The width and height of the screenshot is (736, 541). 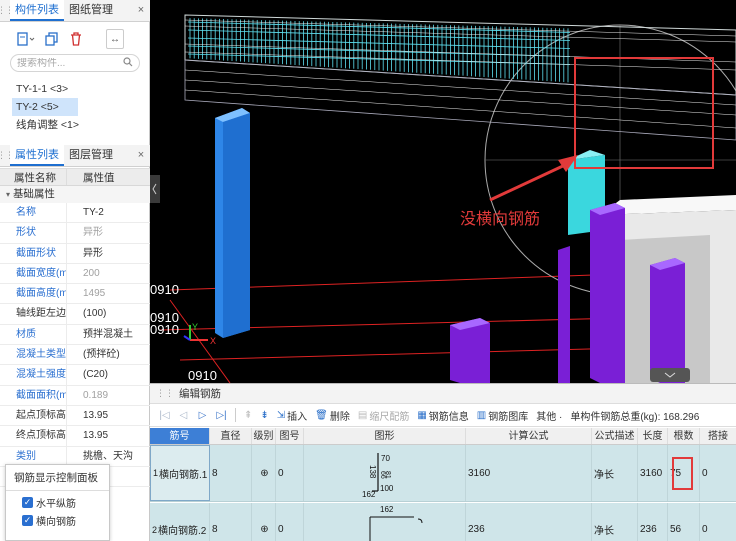 I want to click on col-formula: 计算公式, so click(x=529, y=436).